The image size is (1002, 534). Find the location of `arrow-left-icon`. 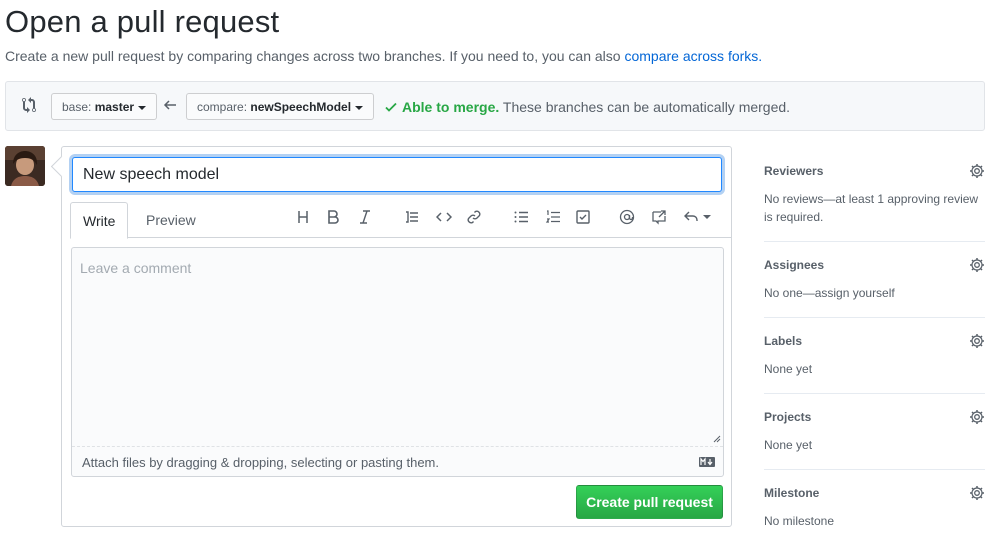

arrow-left-icon is located at coordinates (169, 105).